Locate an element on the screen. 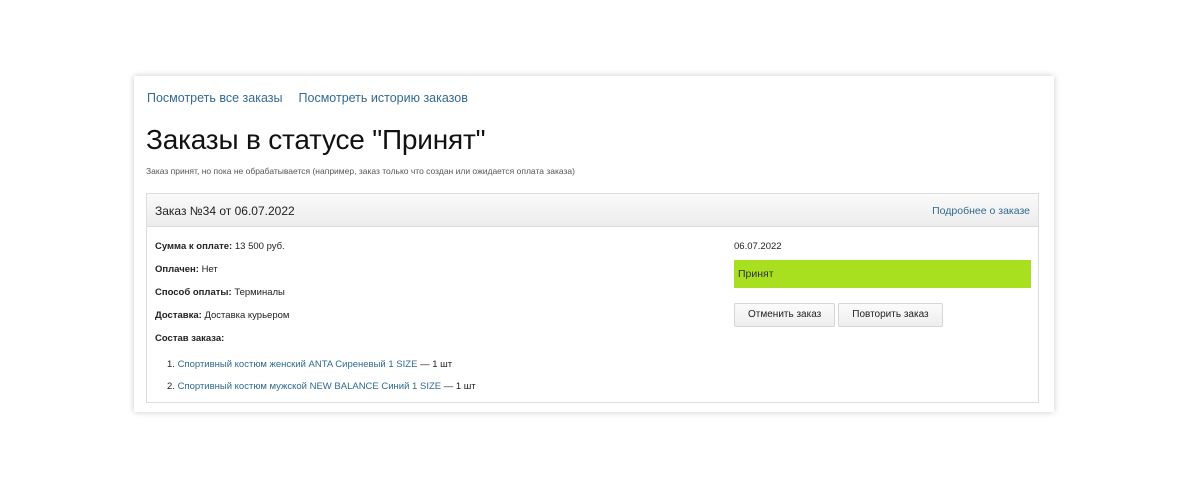  field-label: Сумма к оплате: is located at coordinates (194, 246).